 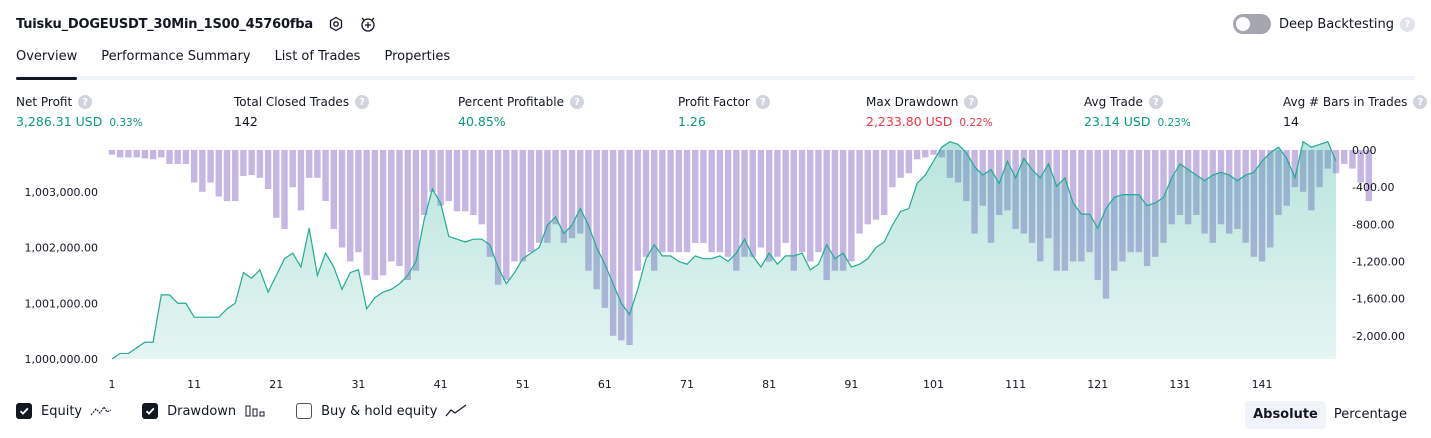 What do you see at coordinates (302, 111) in the screenshot?
I see `metric-total-closed-trades: Total Closed Trades? 142` at bounding box center [302, 111].